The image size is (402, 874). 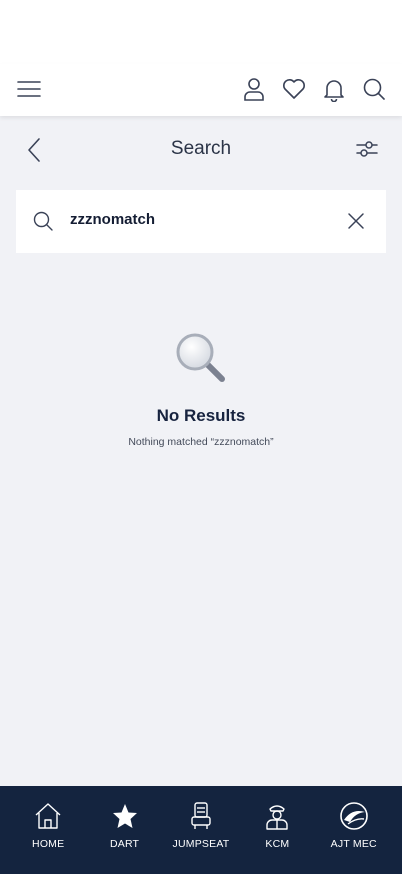 What do you see at coordinates (201, 815) in the screenshot?
I see `seat-icon` at bounding box center [201, 815].